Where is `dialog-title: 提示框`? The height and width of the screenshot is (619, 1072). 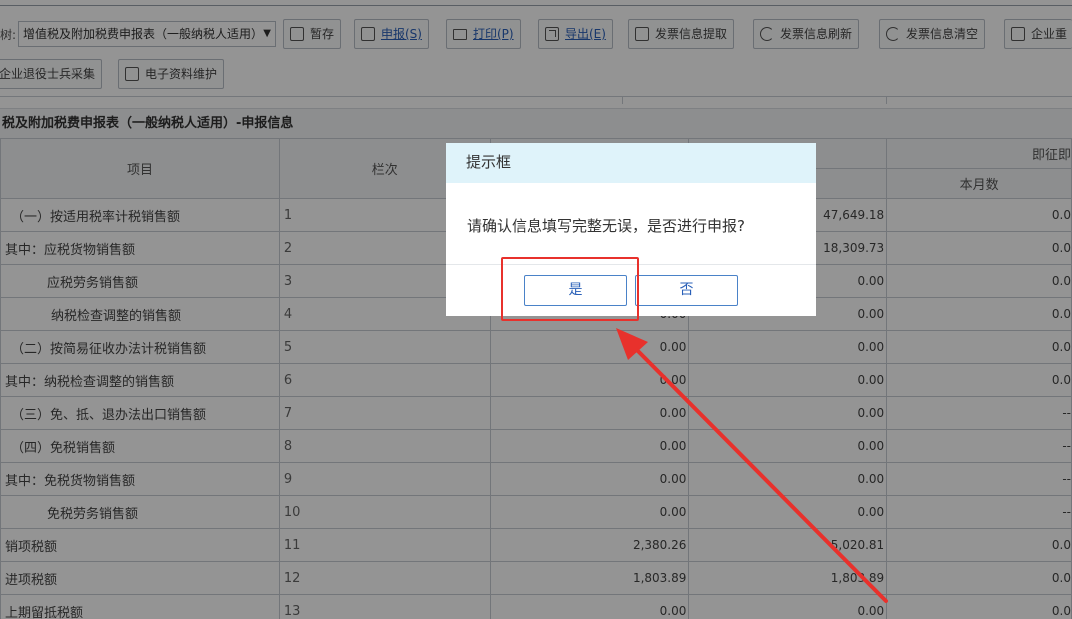
dialog-title: 提示框 is located at coordinates (631, 163).